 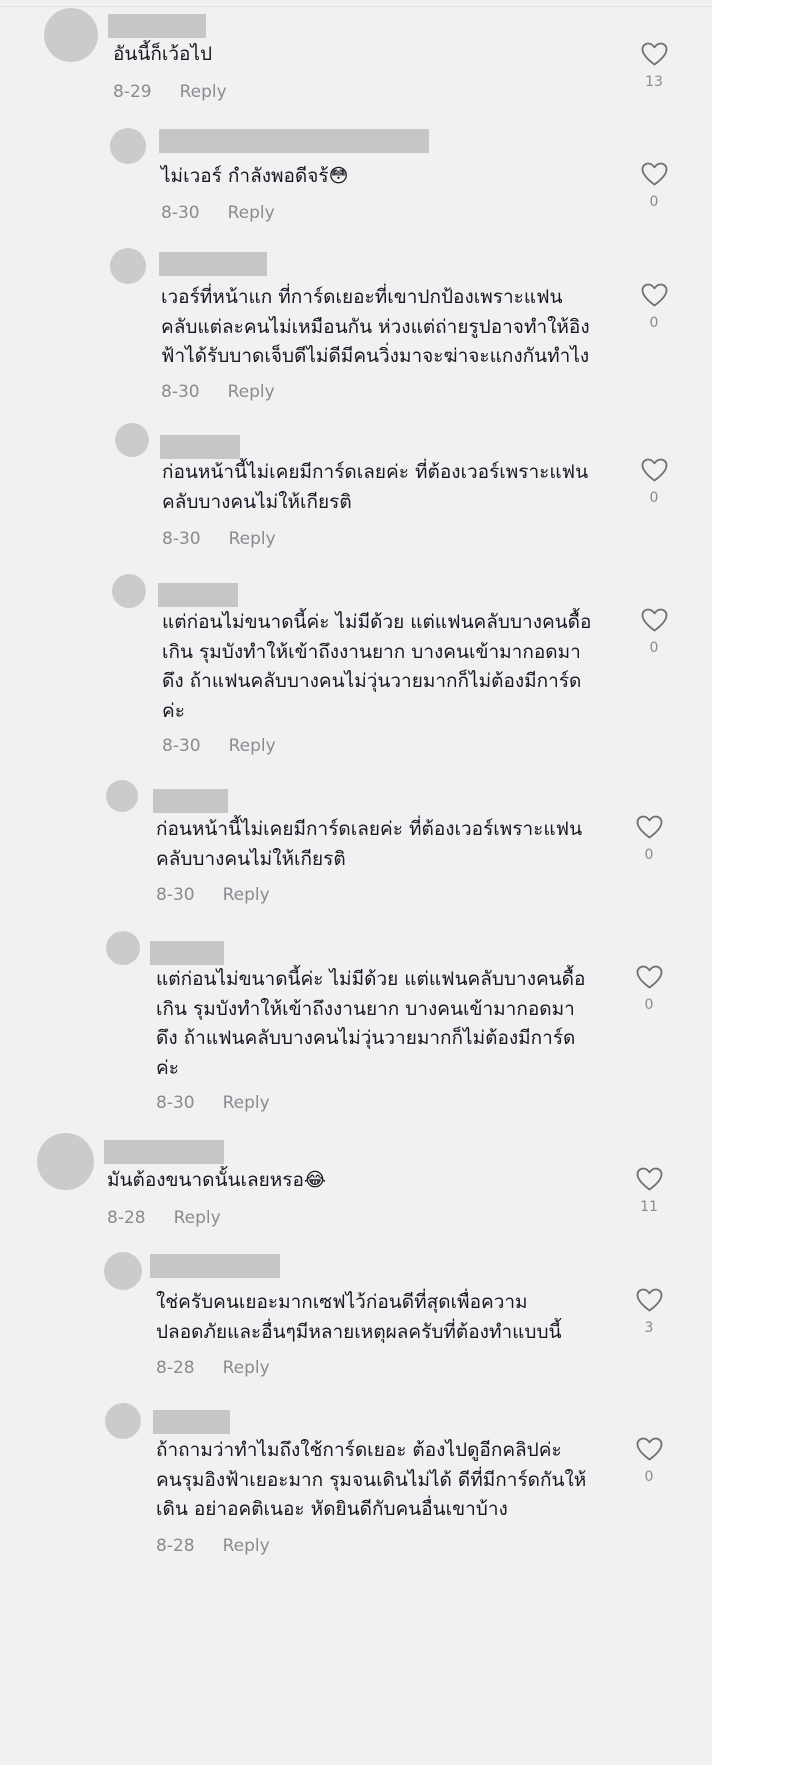 I want to click on comment-date: 8-29, so click(x=132, y=92).